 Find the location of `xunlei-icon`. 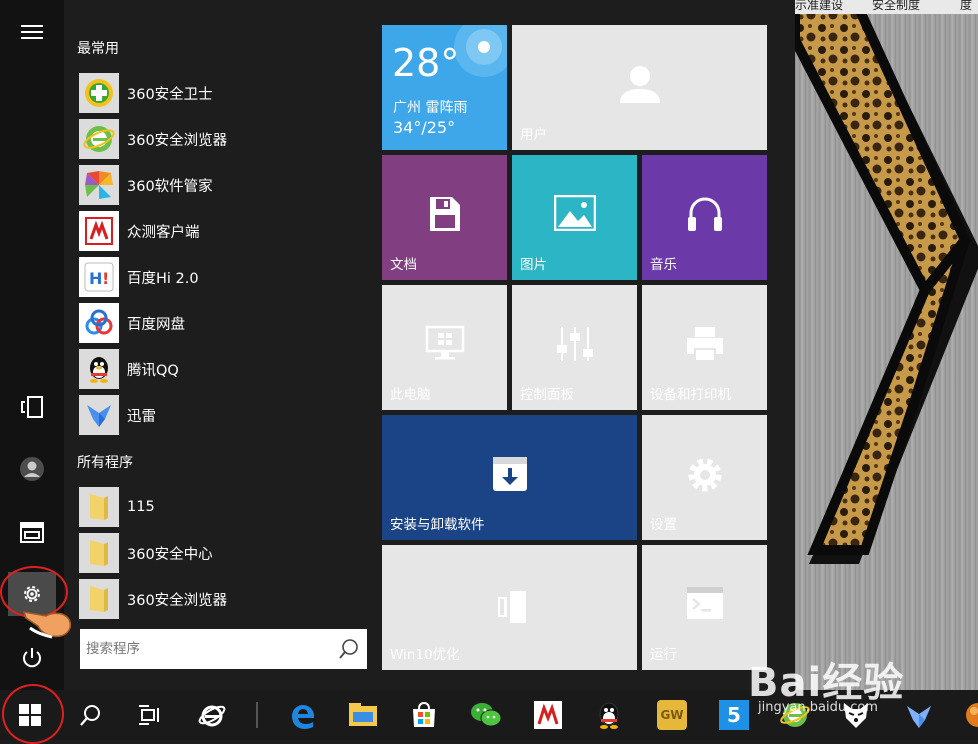

xunlei-icon is located at coordinates (99, 415).